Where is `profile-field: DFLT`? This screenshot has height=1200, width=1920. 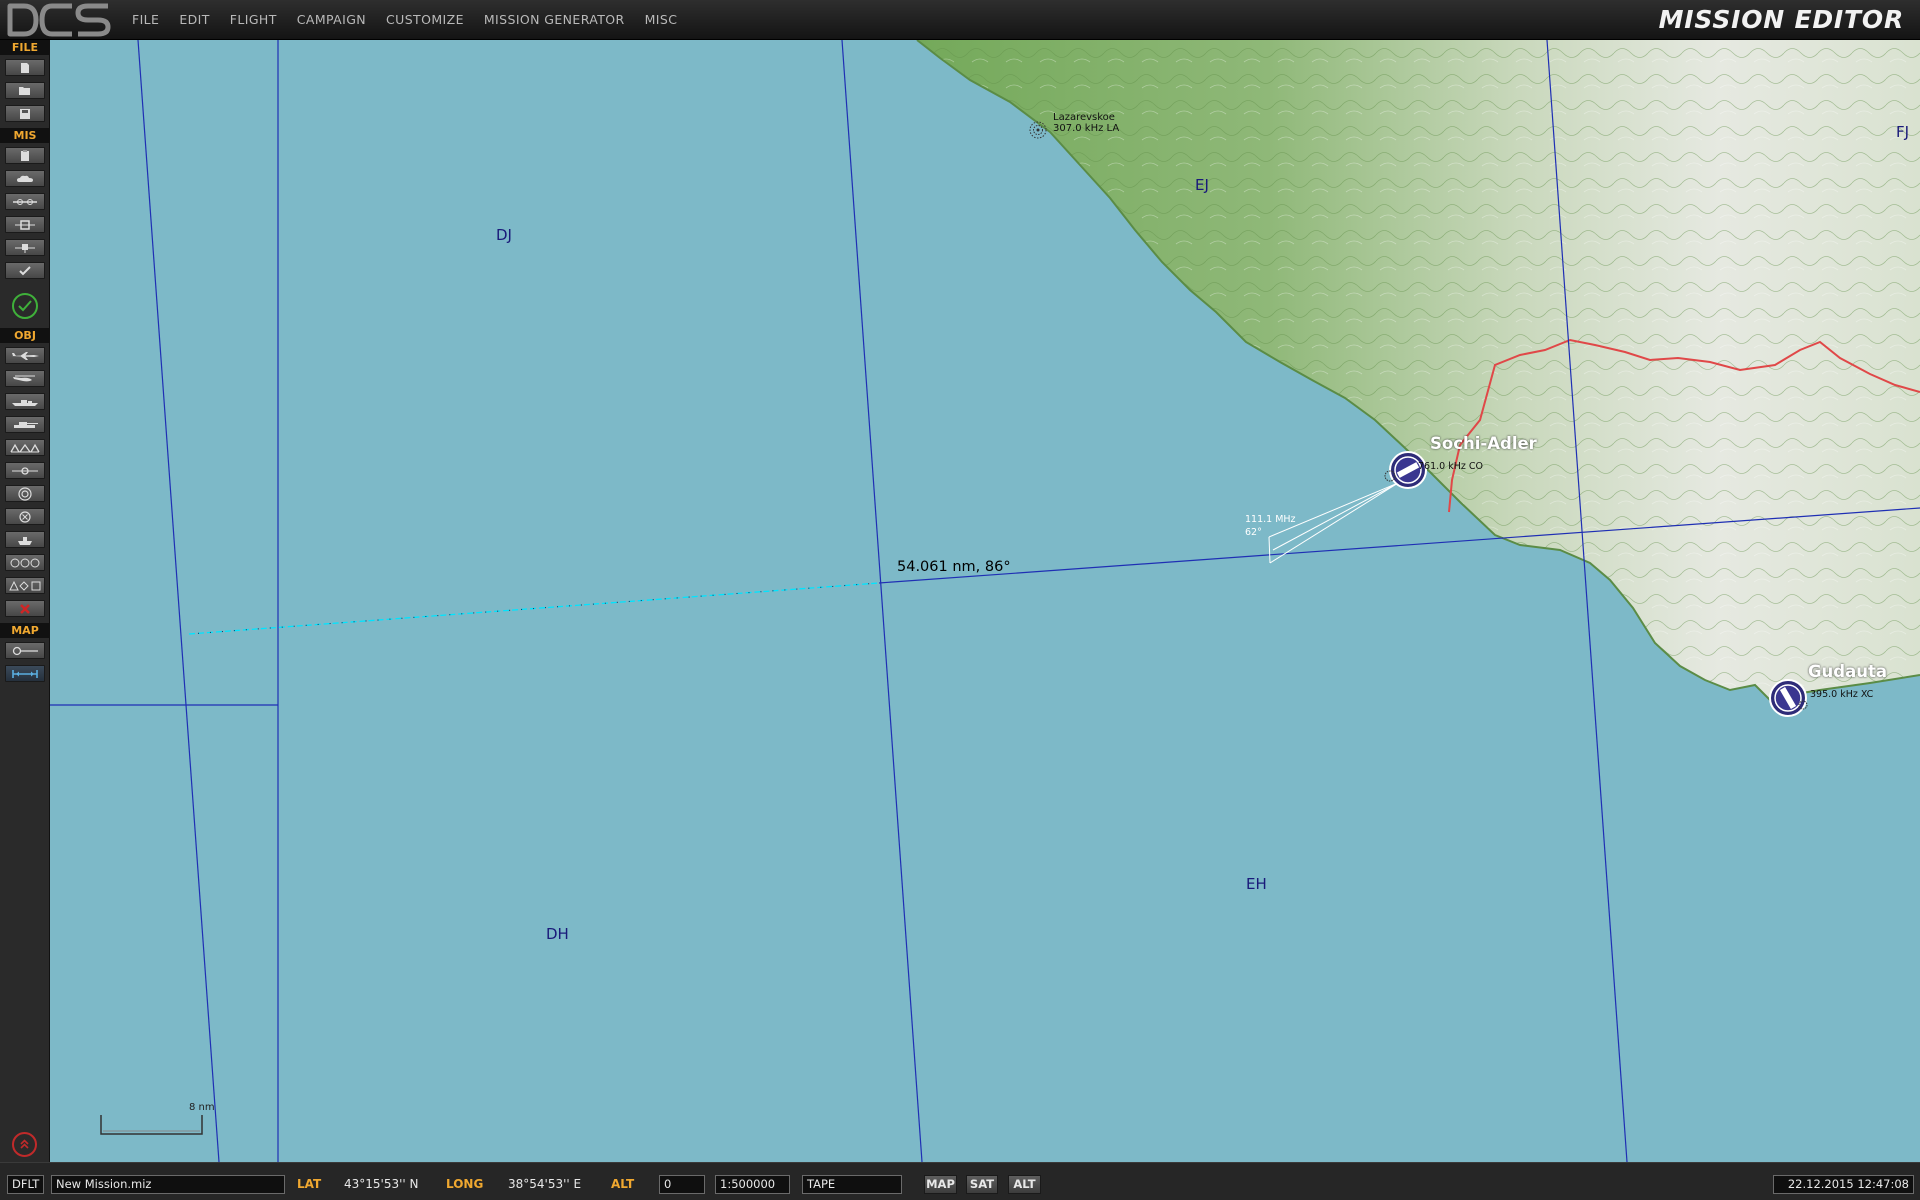
profile-field: DFLT is located at coordinates (25, 1184).